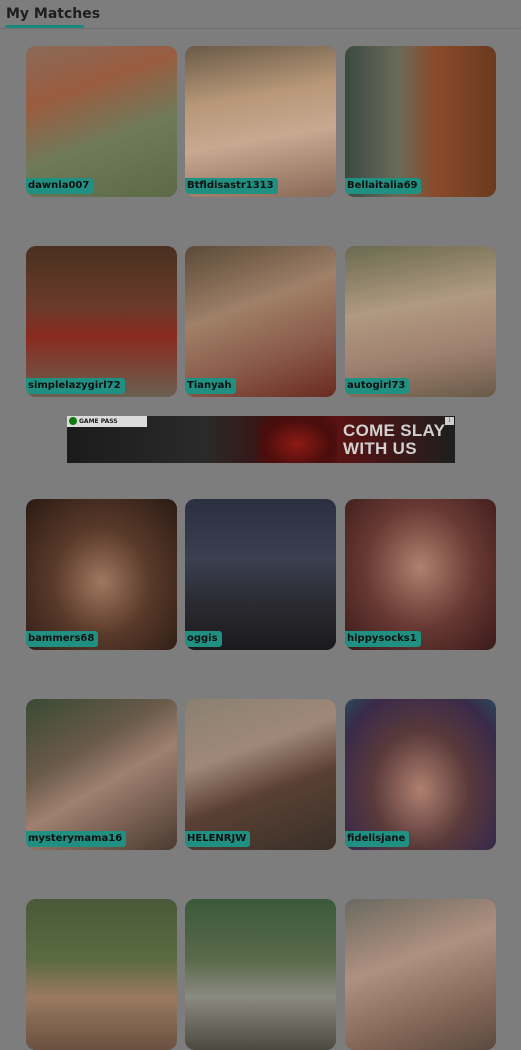 The image size is (521, 1050). Describe the element at coordinates (73, 421) in the screenshot. I see `xbox-logo-icon` at that location.